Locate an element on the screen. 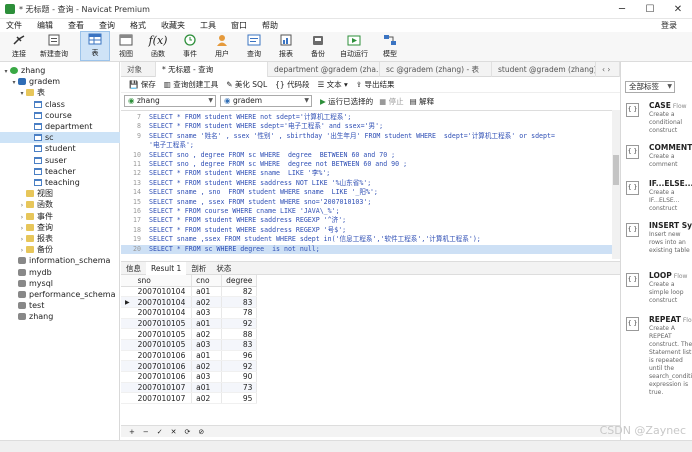 The image size is (692, 452). table-cell-degree: 95 is located at coordinates (239, 398).